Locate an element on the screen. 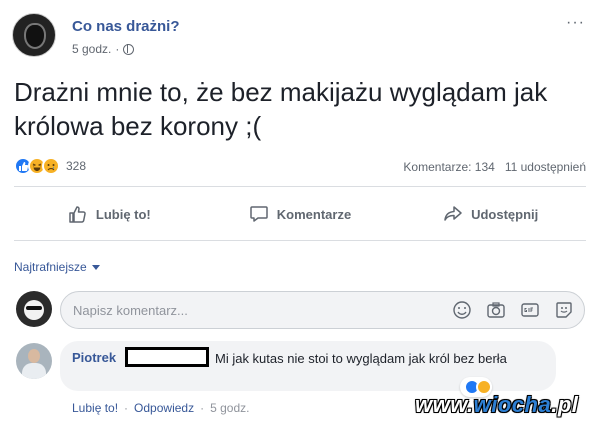  reaction-count: 328 is located at coordinates (76, 166).